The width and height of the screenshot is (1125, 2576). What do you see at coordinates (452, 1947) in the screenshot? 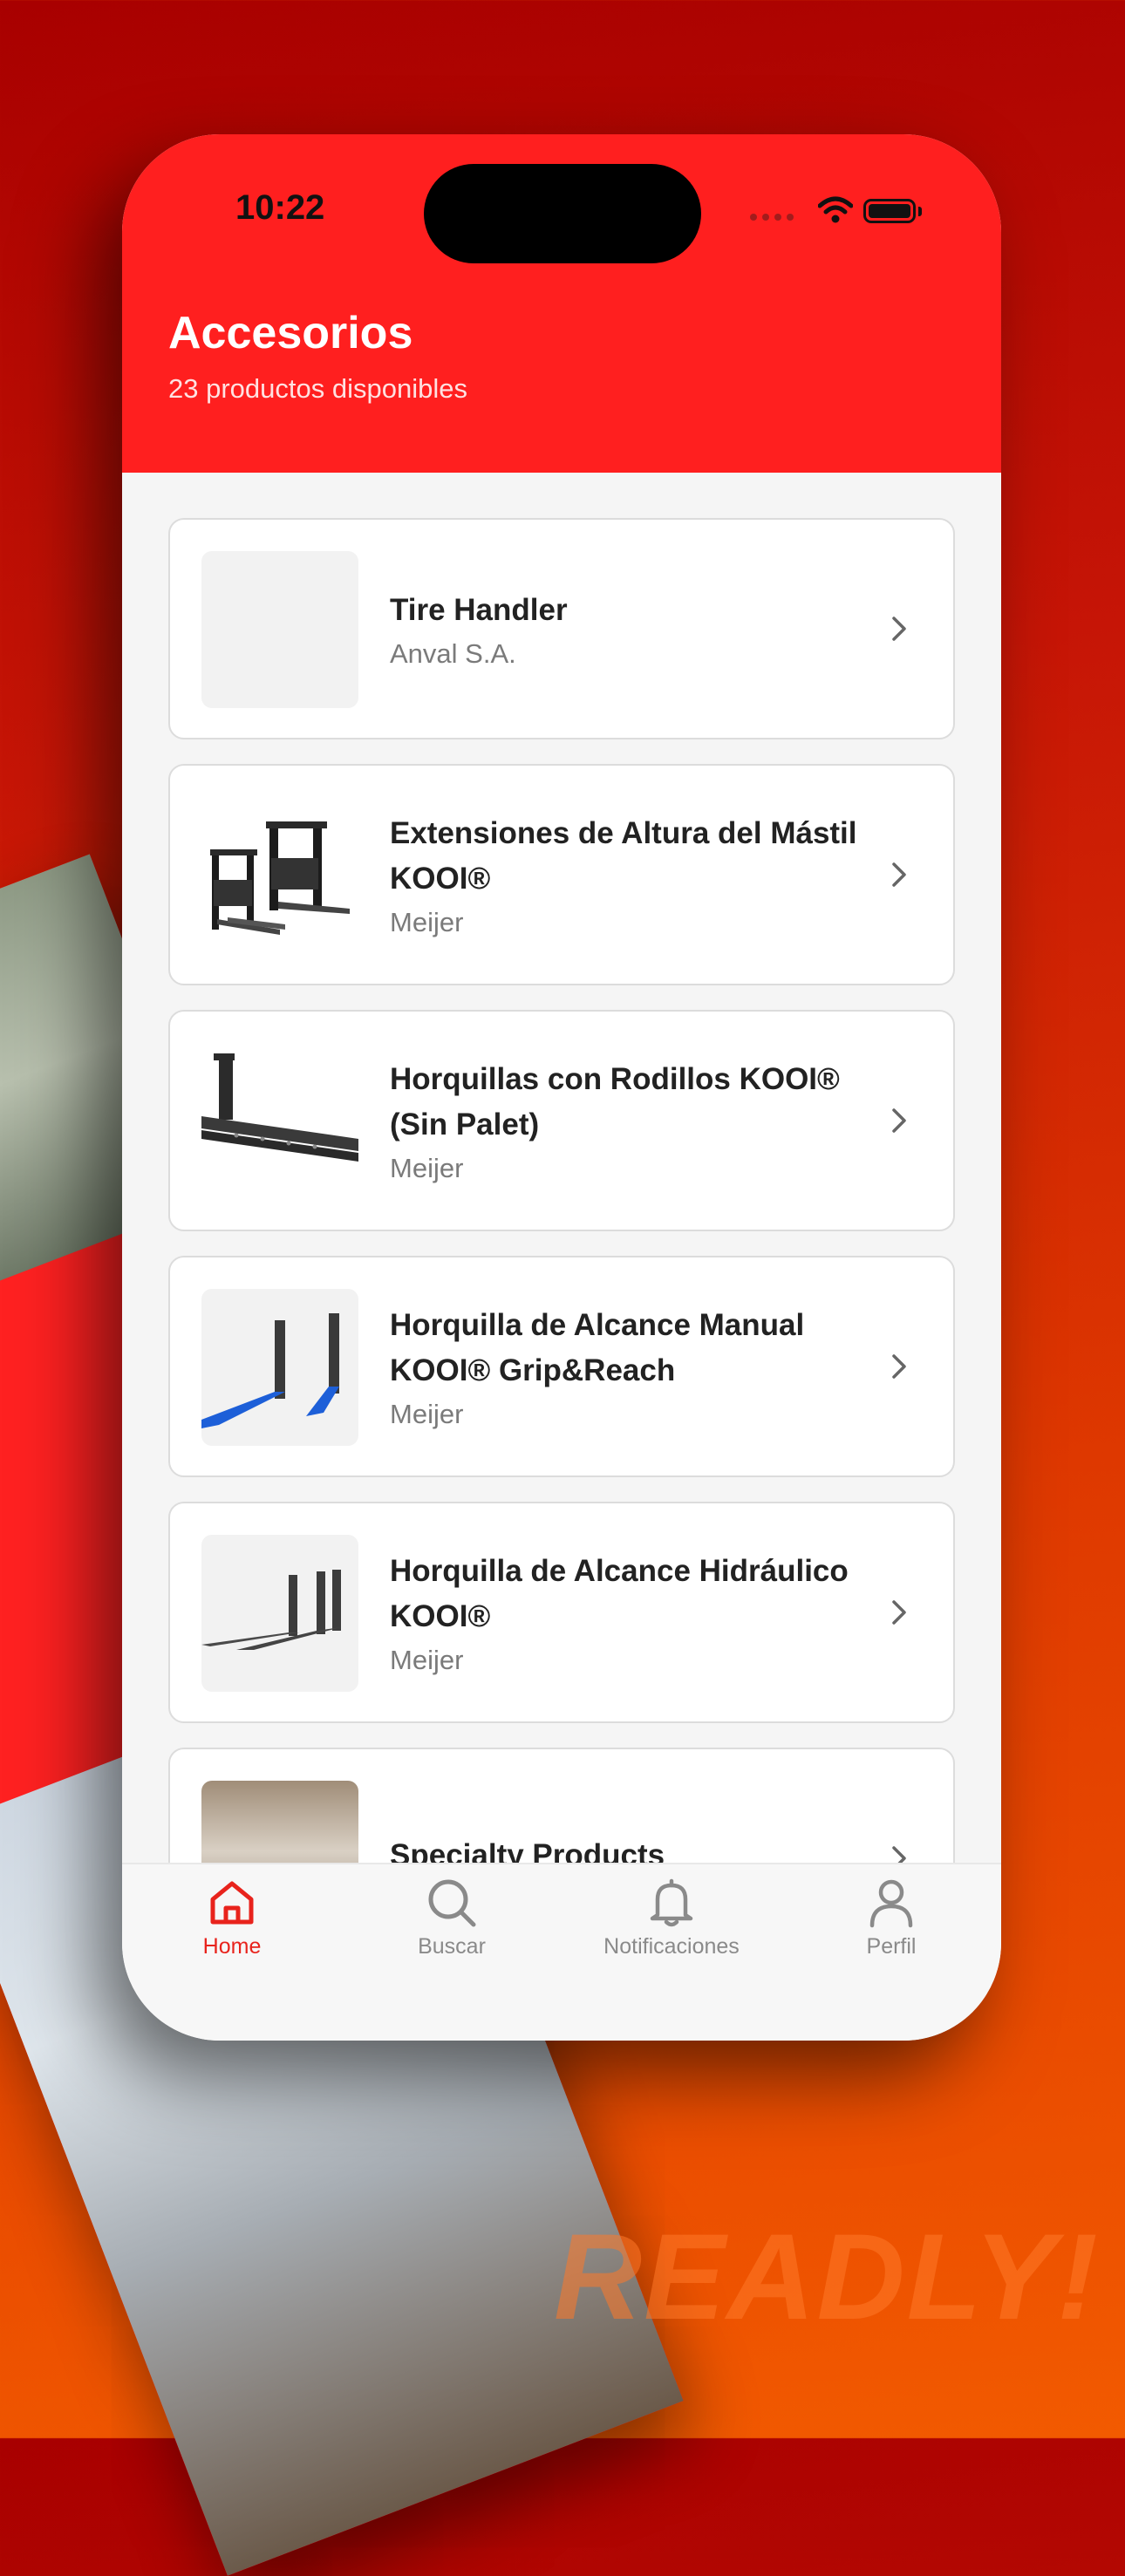
I see `tab-buscar-label: Buscar` at bounding box center [452, 1947].